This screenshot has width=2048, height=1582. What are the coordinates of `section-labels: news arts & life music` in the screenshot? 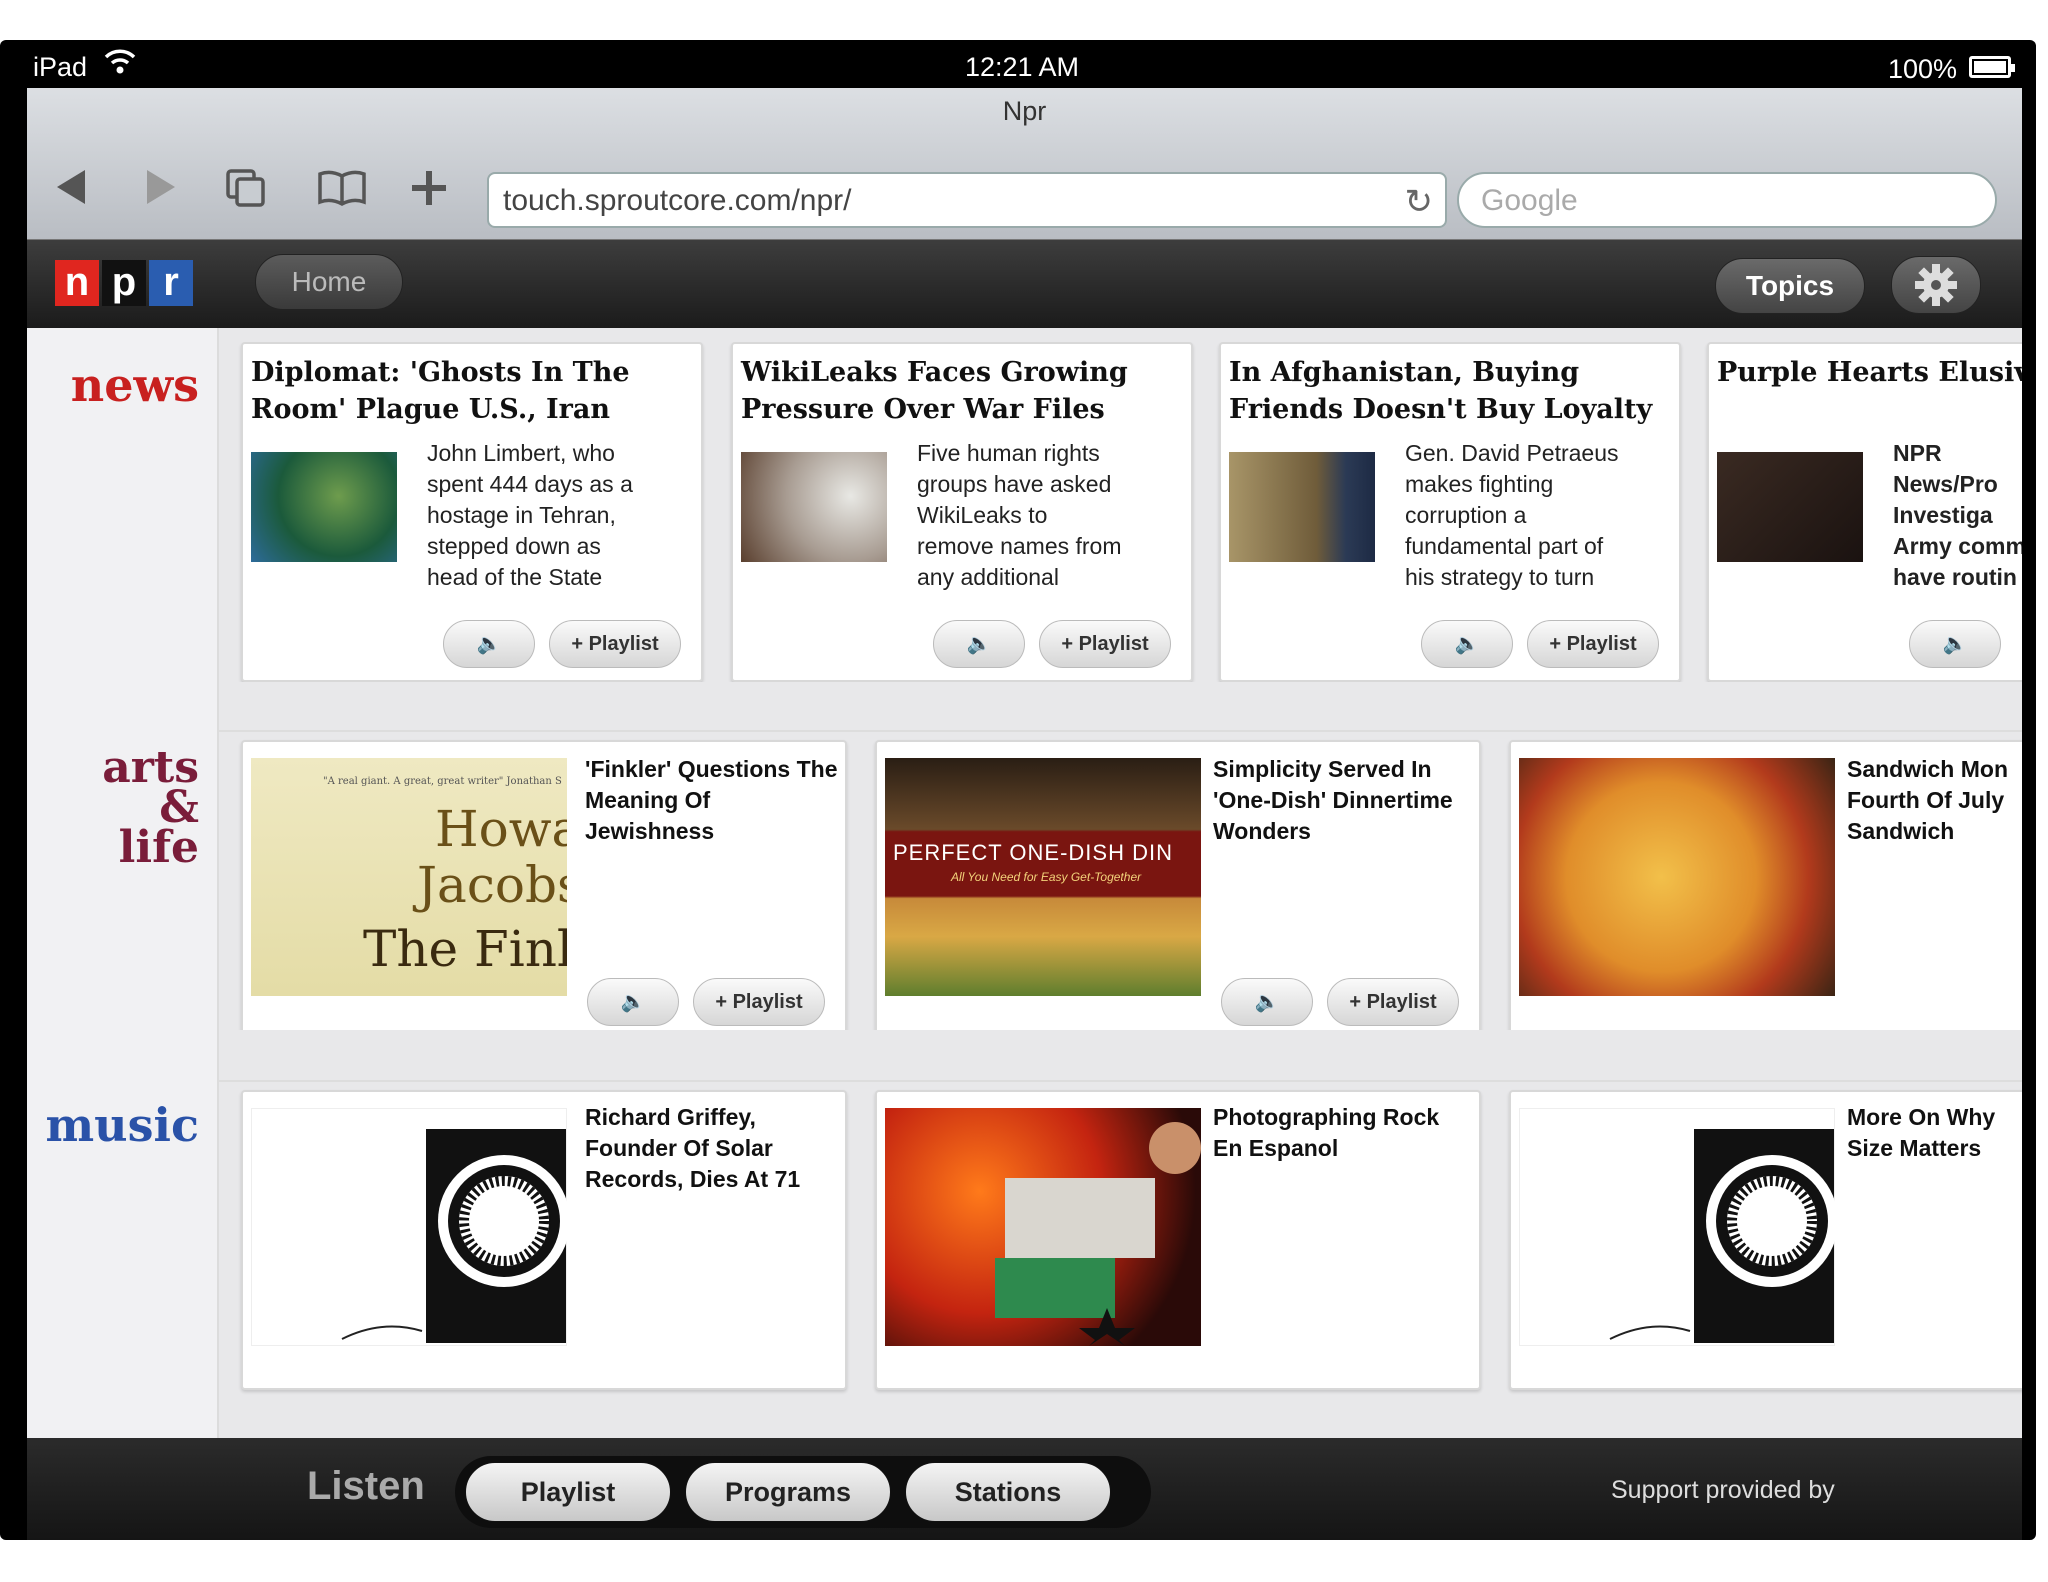 It's located at (123, 883).